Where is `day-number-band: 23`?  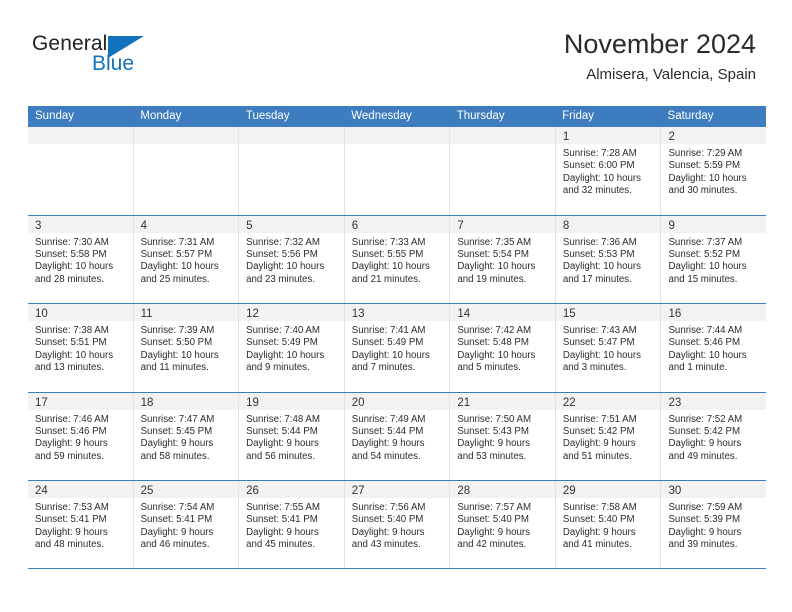 day-number-band: 23 is located at coordinates (714, 401).